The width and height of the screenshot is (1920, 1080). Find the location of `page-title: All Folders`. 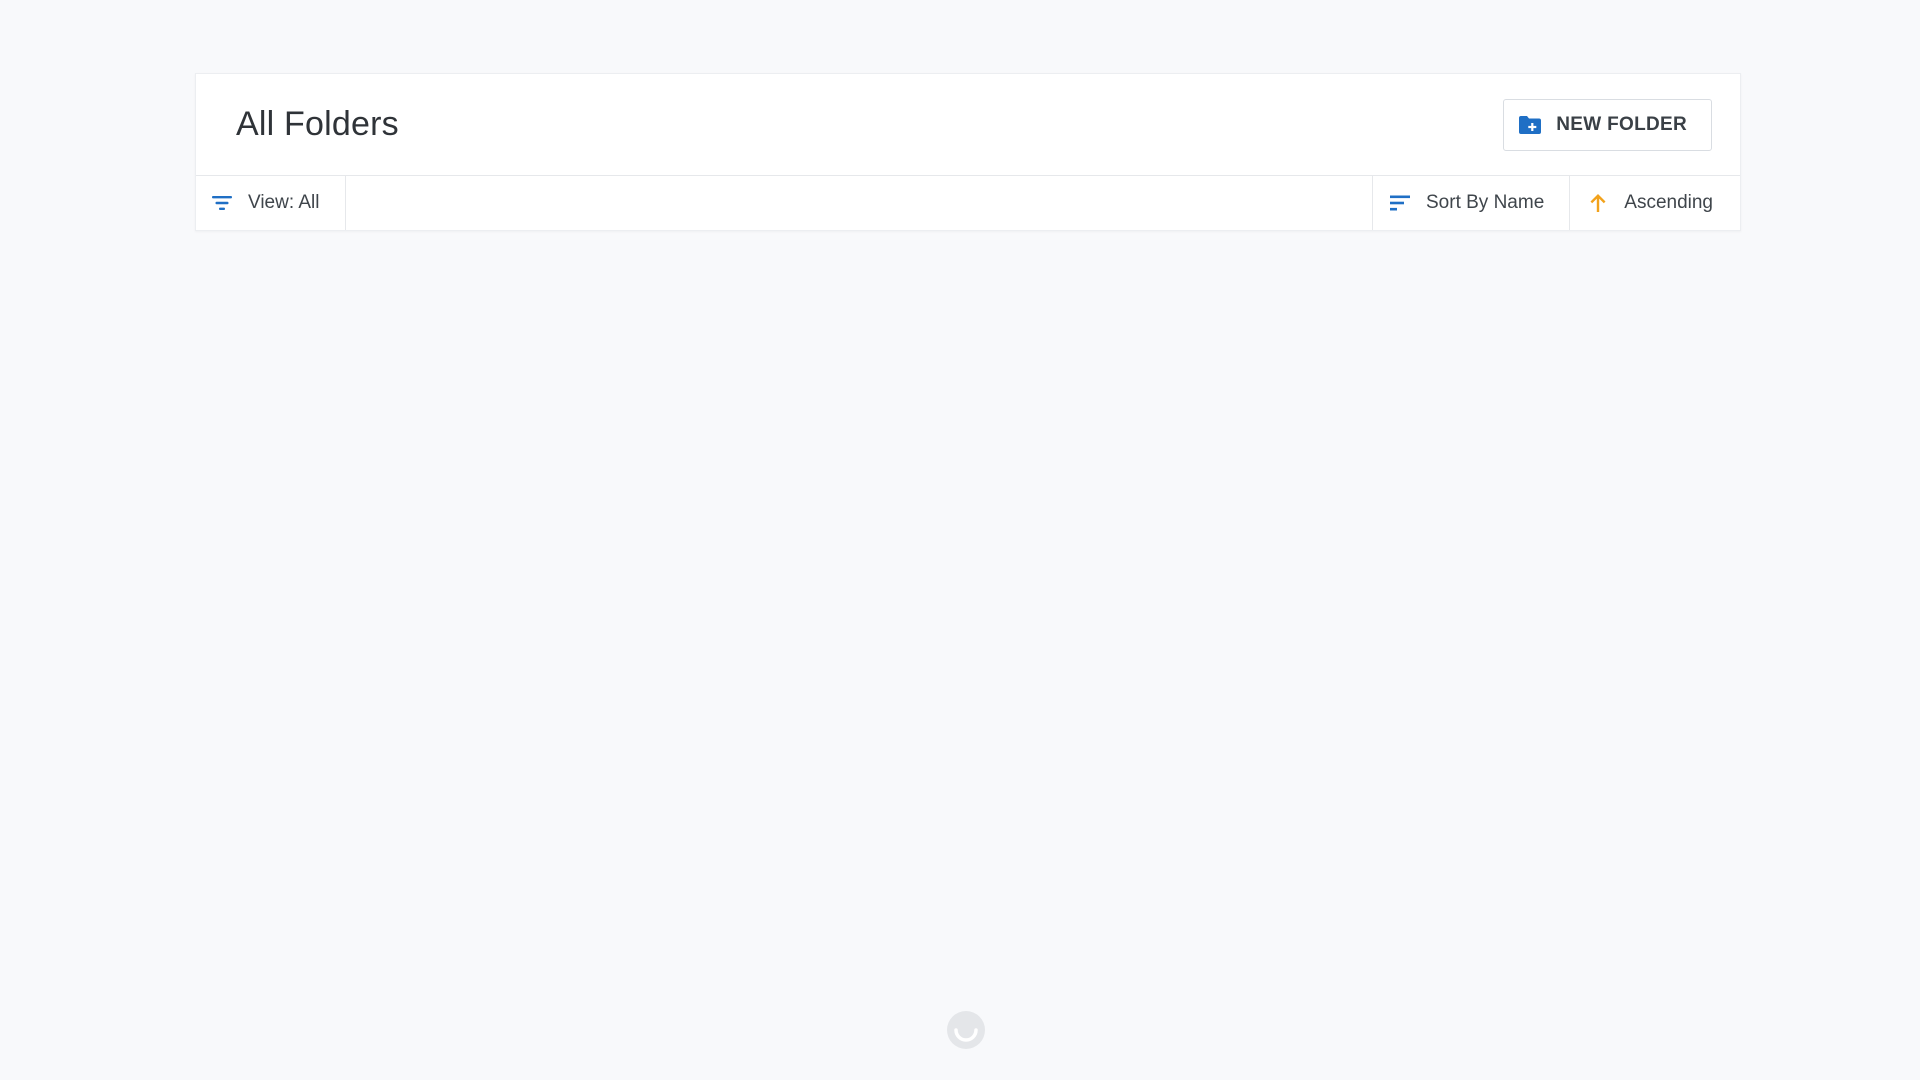

page-title: All Folders is located at coordinates (317, 124).